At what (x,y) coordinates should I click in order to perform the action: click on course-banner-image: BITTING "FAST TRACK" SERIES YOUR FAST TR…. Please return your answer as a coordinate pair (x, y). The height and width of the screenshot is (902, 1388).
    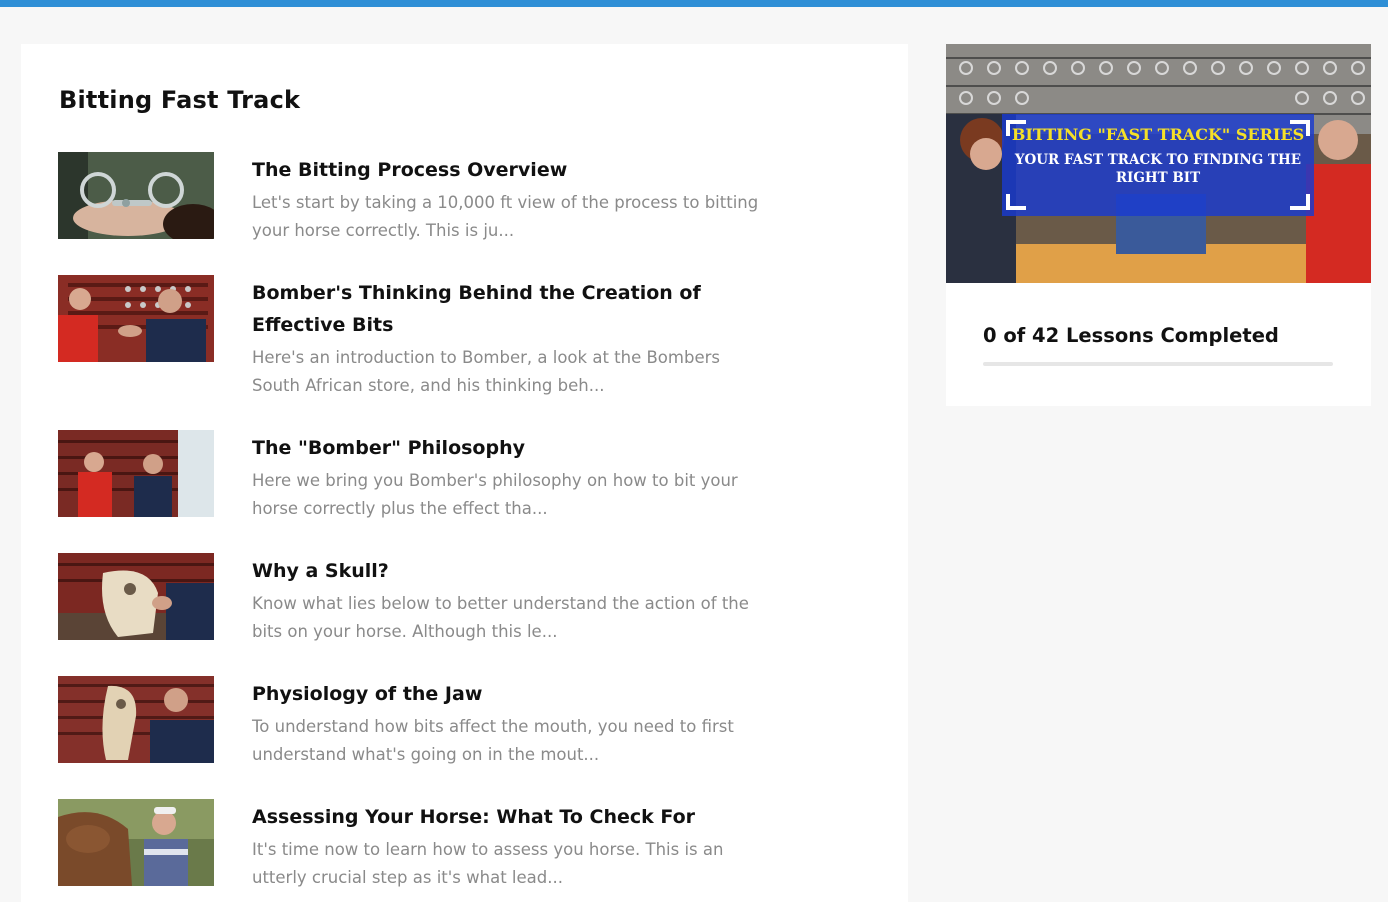
    Looking at the image, I should click on (1158, 163).